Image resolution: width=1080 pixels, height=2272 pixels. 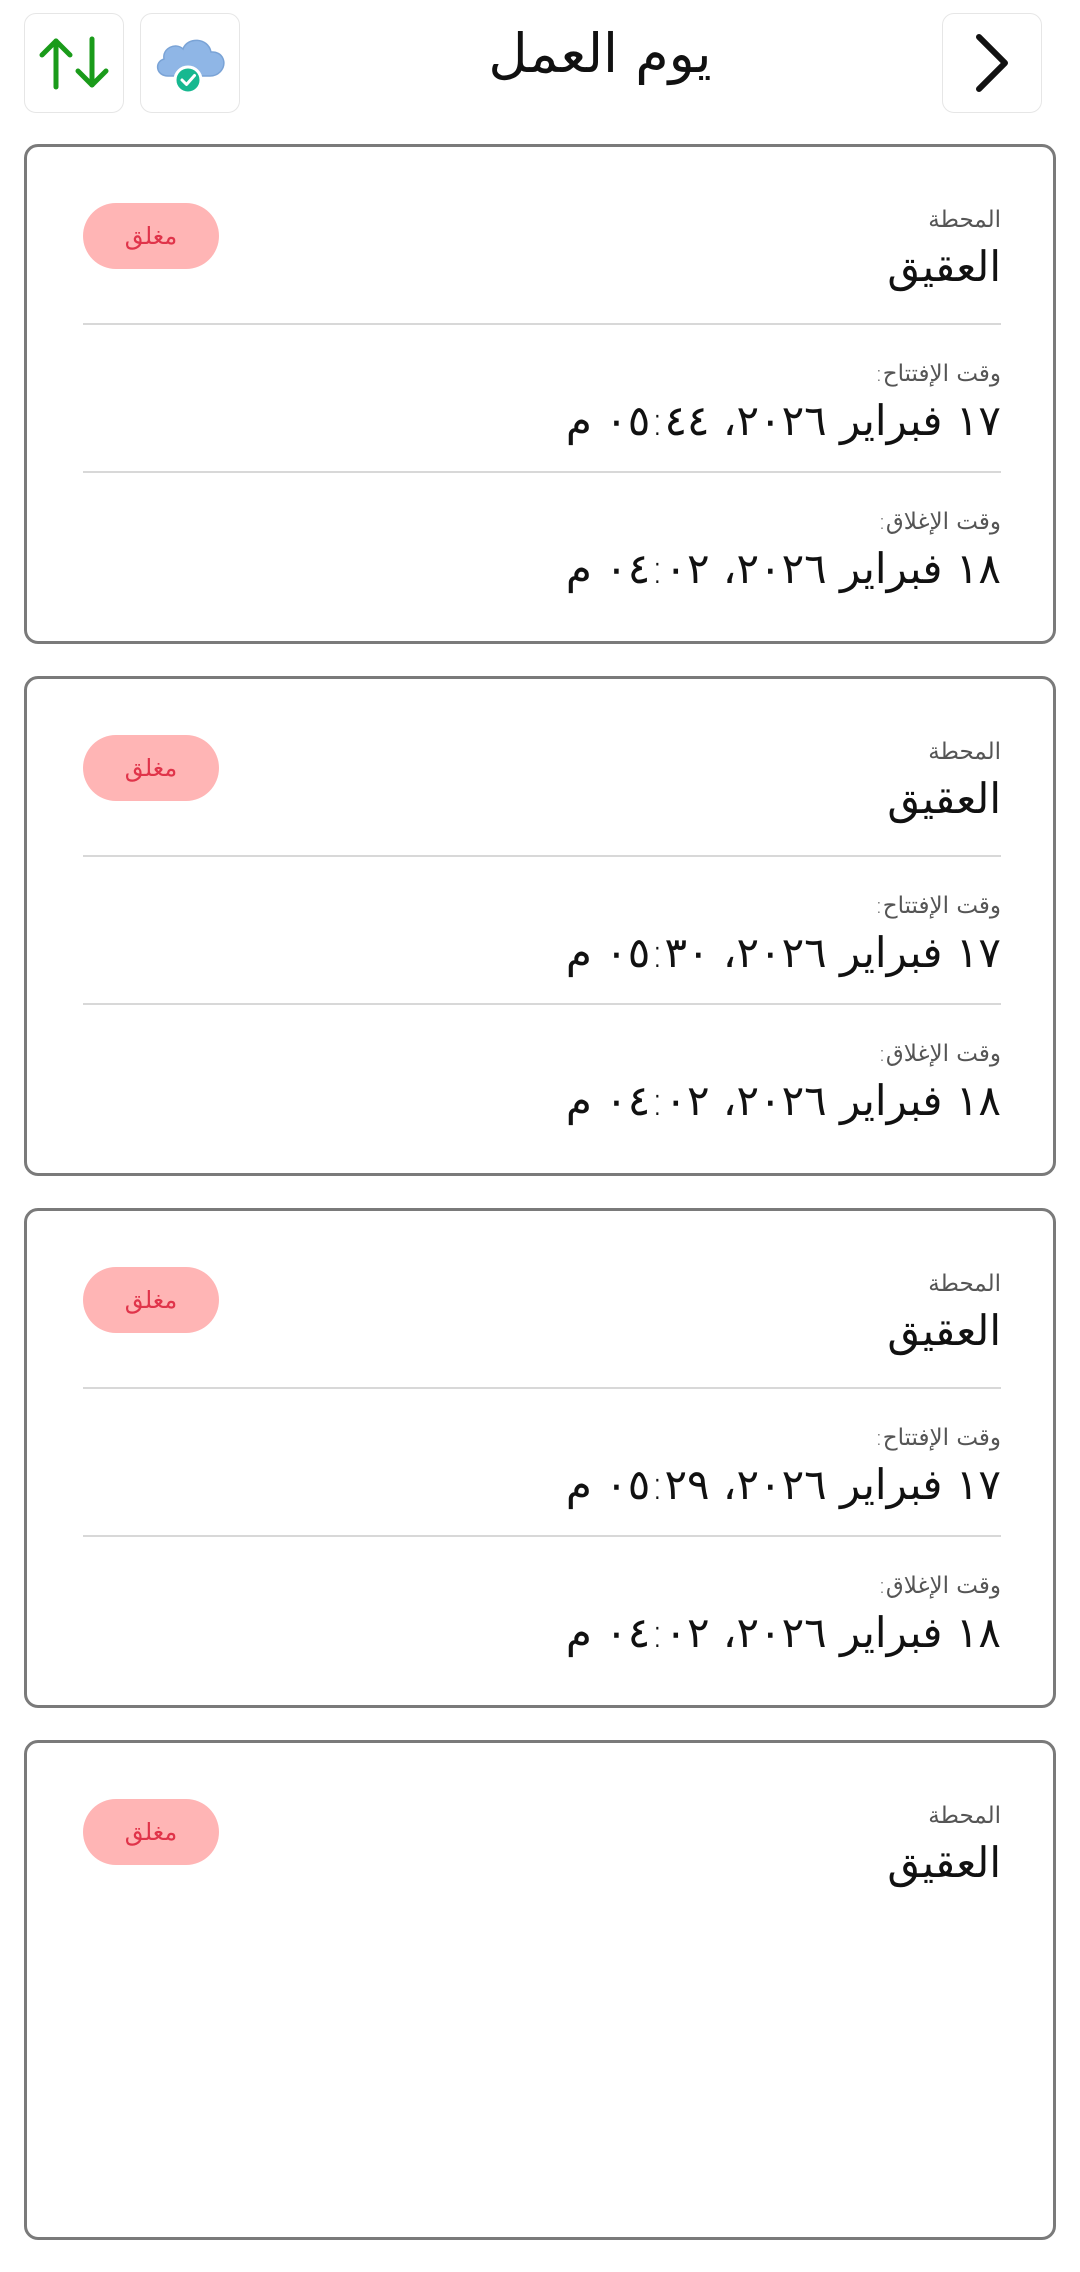 I want to click on open-time-value: ١٧ فبراير ٢٠٢٦، ٠٥:٣٠ م, so click(x=783, y=952).